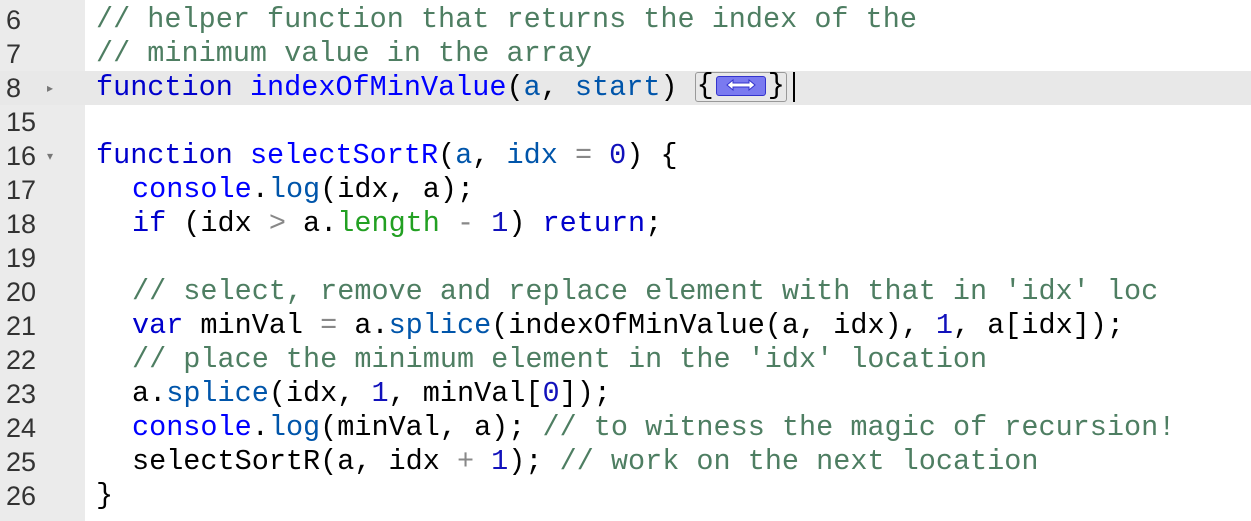 Image resolution: width=1251 pixels, height=521 pixels. I want to click on line-number: 17, so click(21, 190).